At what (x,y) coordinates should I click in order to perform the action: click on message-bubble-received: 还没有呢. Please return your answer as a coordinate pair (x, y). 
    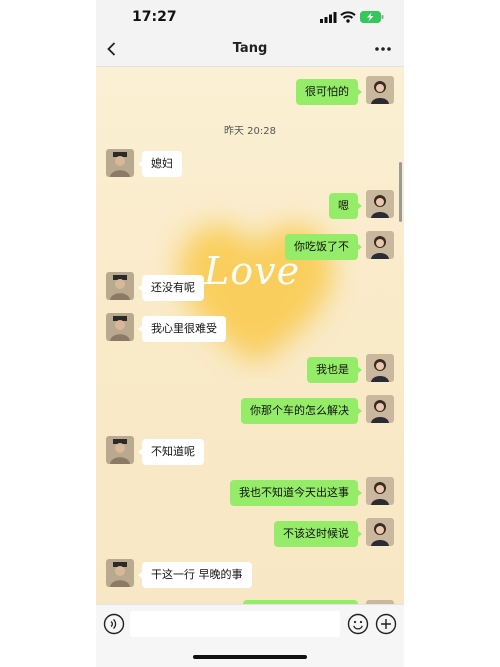
    Looking at the image, I should click on (171, 288).